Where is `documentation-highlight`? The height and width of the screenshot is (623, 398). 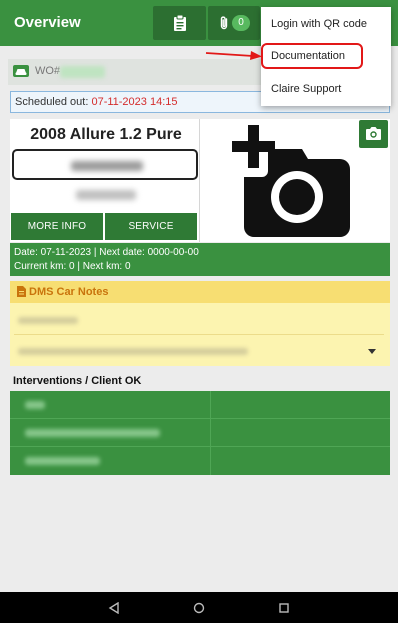
documentation-highlight is located at coordinates (312, 56).